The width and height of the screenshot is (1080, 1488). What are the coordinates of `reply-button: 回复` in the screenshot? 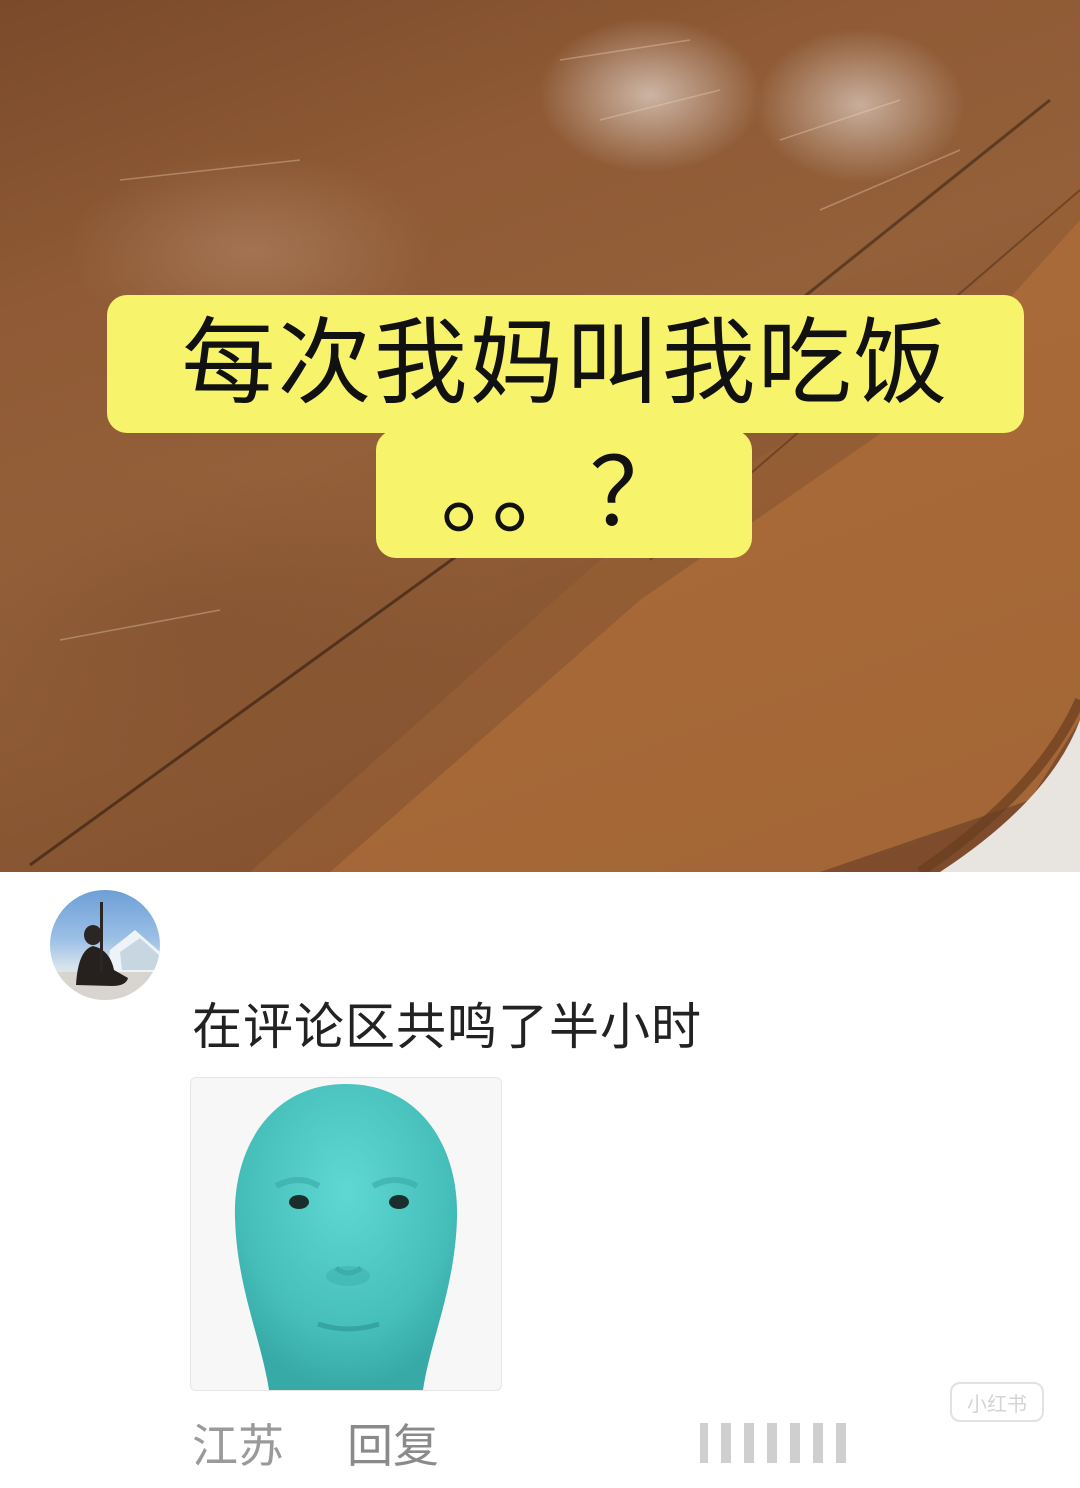 It's located at (393, 1443).